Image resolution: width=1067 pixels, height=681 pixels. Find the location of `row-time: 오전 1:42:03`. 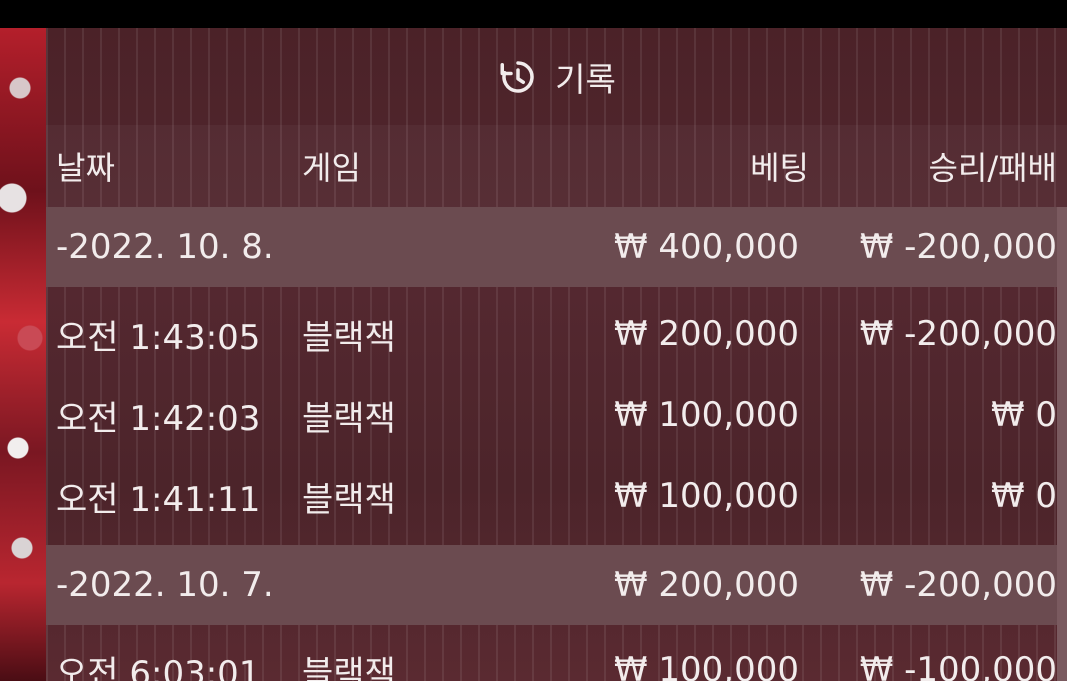

row-time: 오전 1:42:03 is located at coordinates (158, 418).